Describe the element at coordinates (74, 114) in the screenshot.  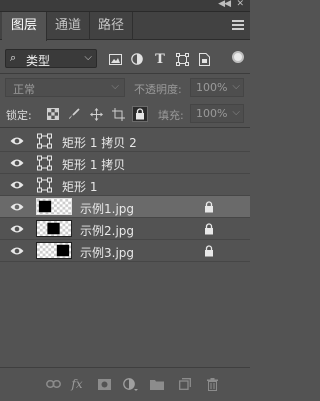
I see `lock-image-pixels-icon` at that location.